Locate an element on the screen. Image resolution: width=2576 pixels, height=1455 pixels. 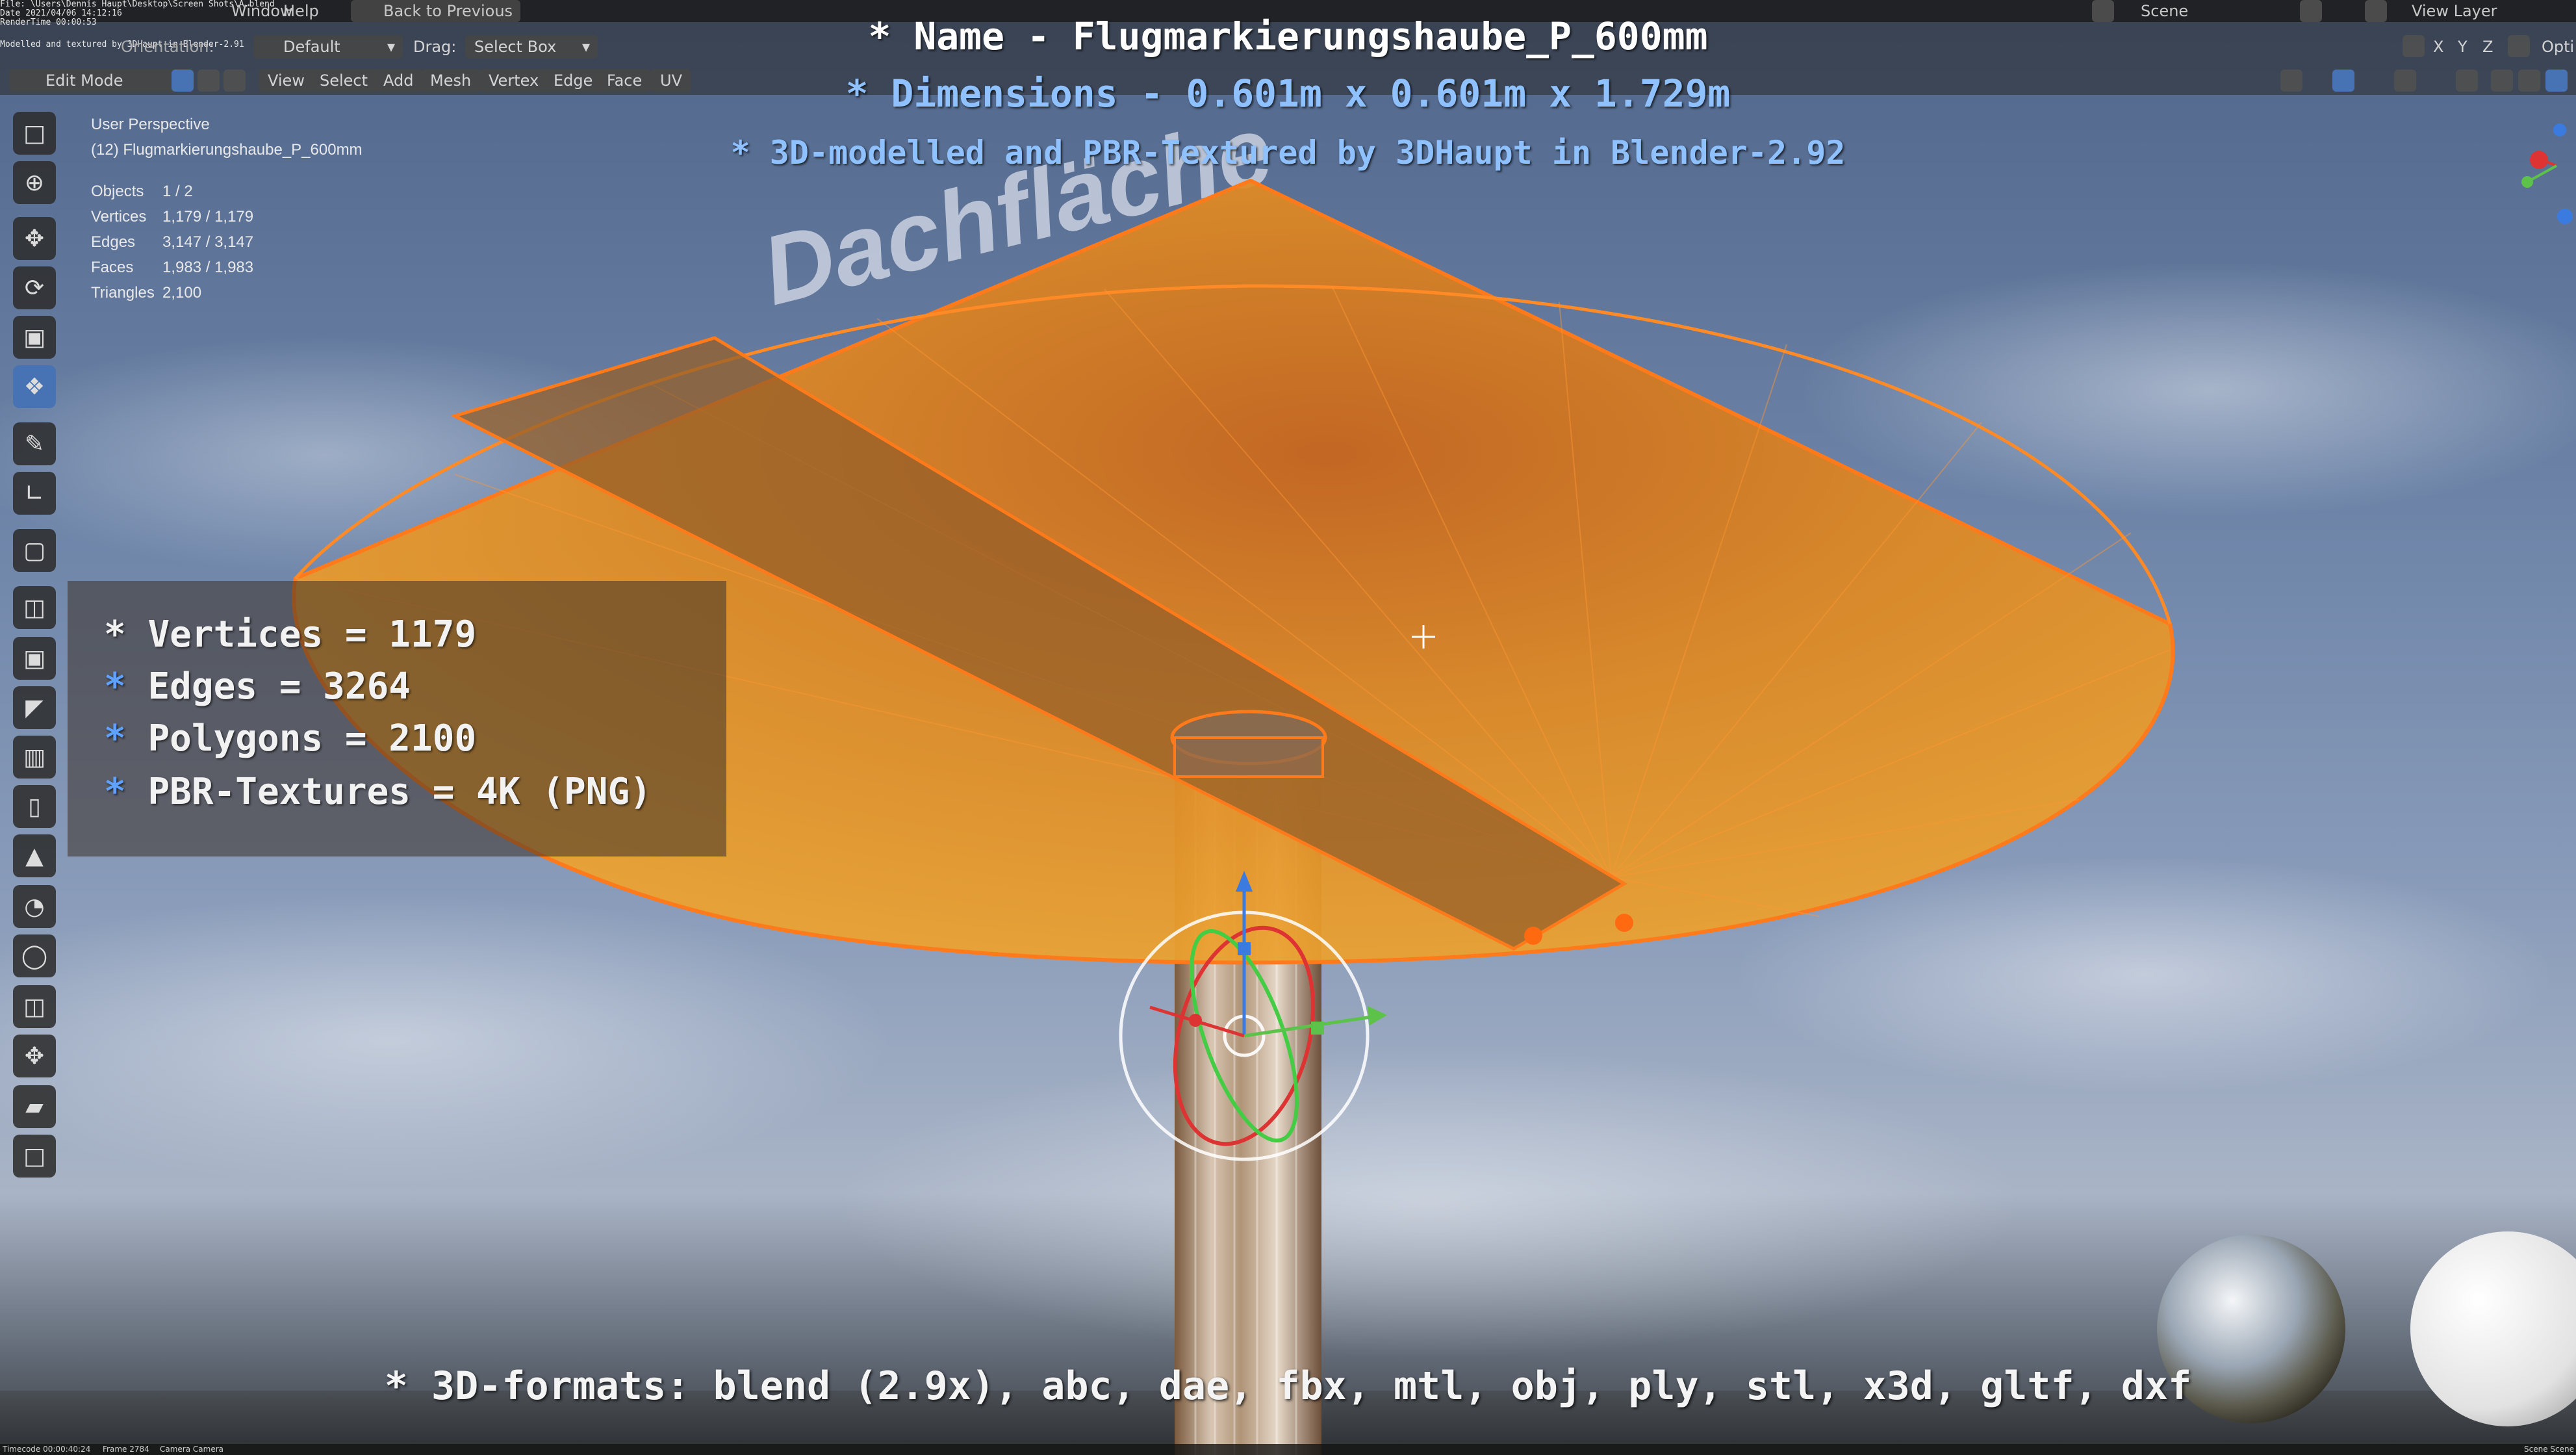
info-vertices: * Vertices = 1179 is located at coordinates (290, 634).